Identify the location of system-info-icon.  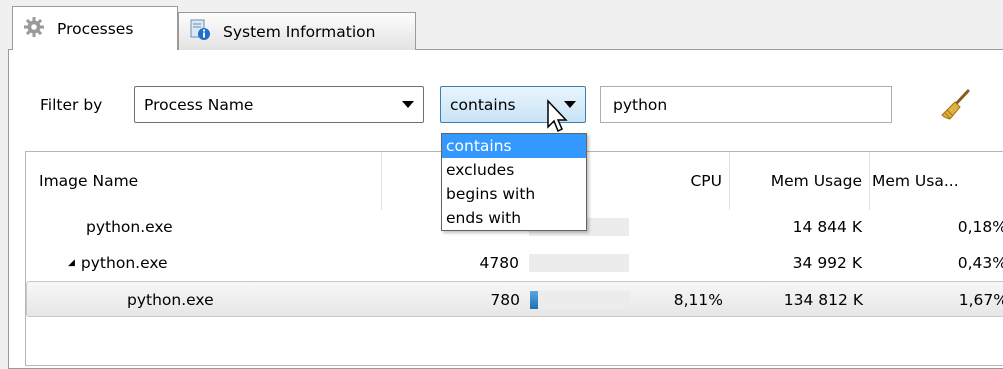
(200, 32).